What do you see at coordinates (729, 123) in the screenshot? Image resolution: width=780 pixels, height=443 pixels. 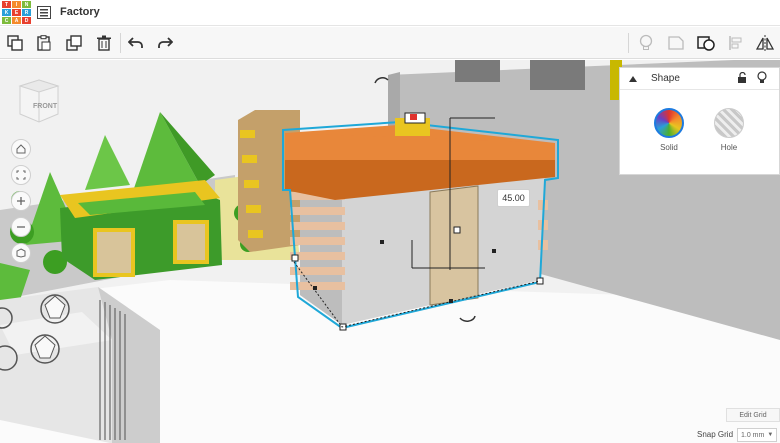 I see `hole-button` at bounding box center [729, 123].